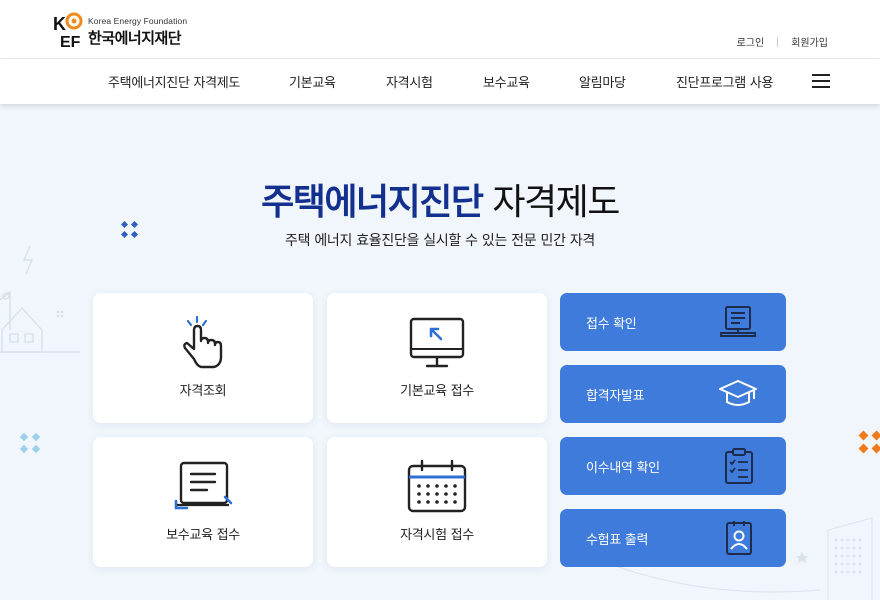 The image size is (880, 600). I want to click on qualification-exam-registration-card: 자격시험 접수, so click(437, 502).